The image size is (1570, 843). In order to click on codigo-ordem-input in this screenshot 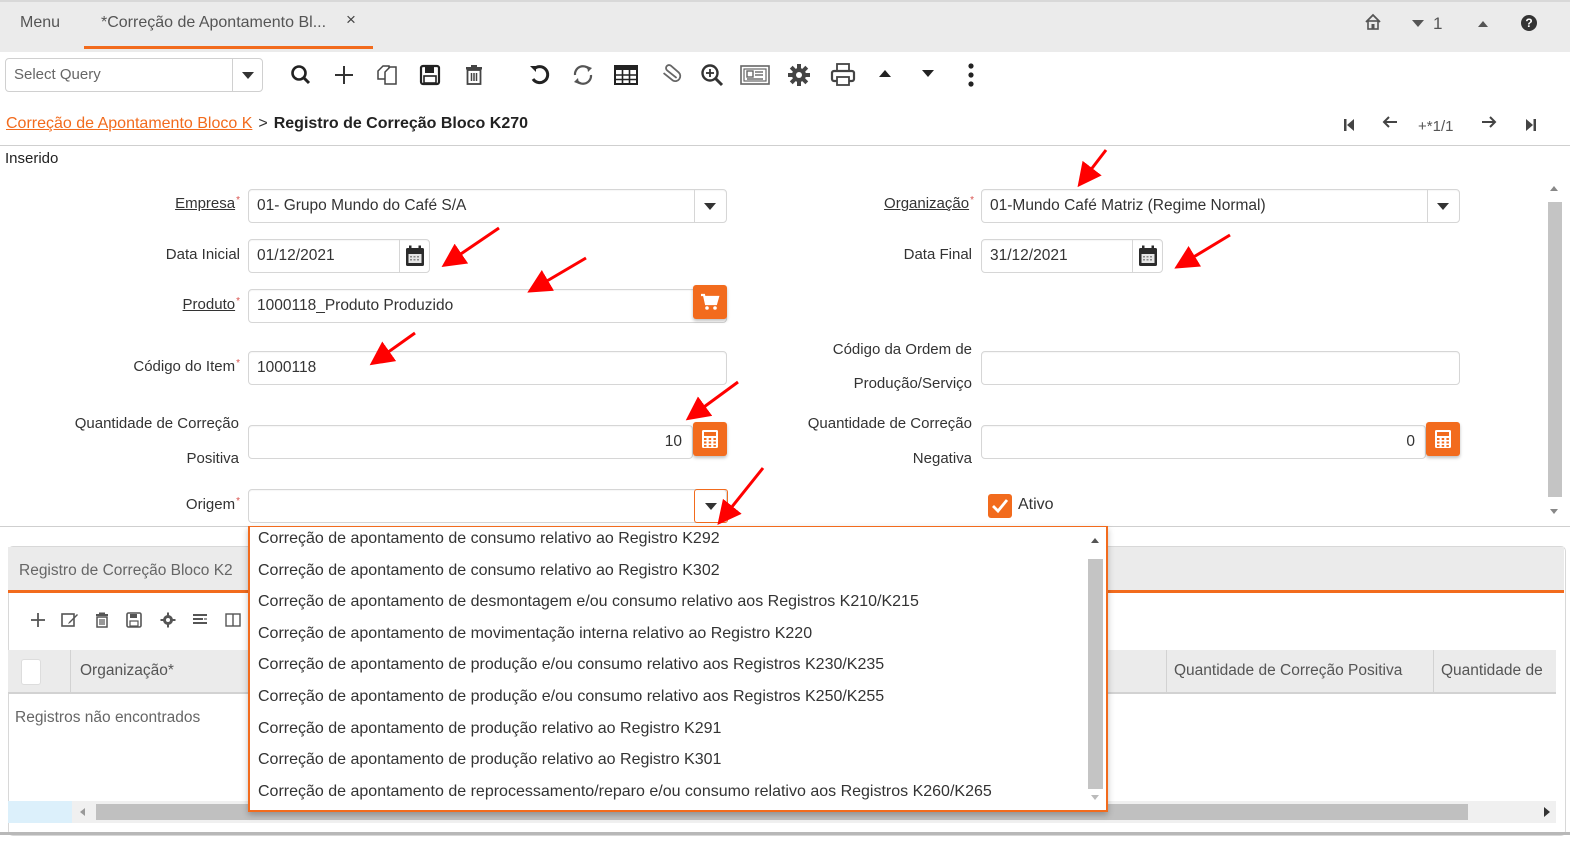, I will do `click(1220, 368)`.